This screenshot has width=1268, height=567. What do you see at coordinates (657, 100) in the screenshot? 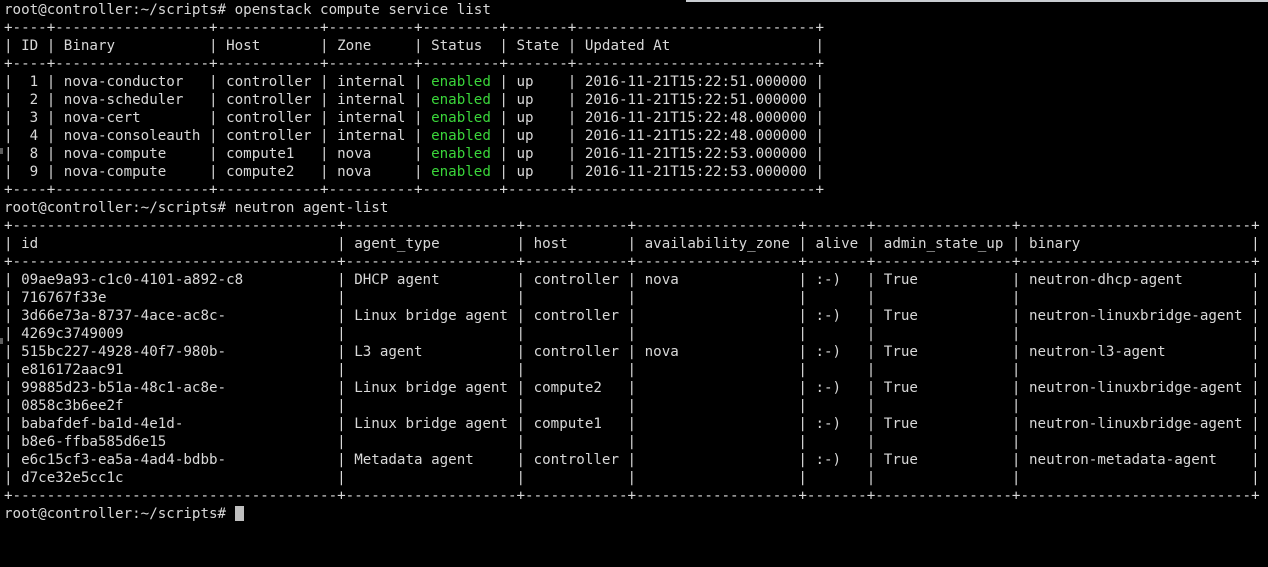
I see `table1-row1-post: | up | 2016-11-21T15:22:51.000000 |` at bounding box center [657, 100].